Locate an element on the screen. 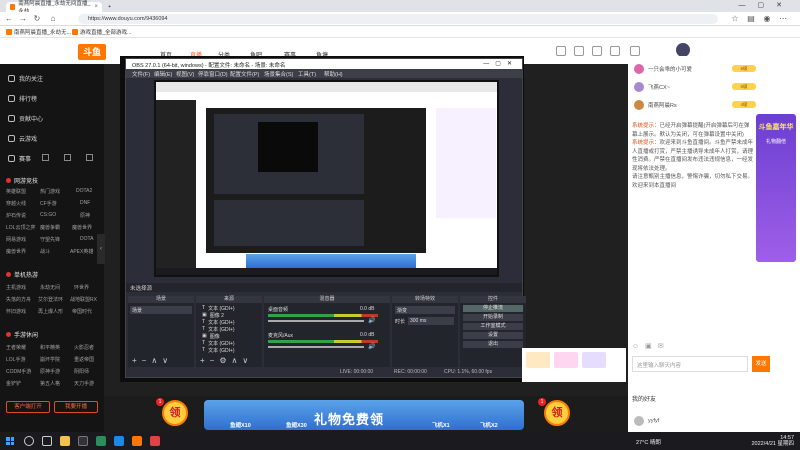 The width and height of the screenshot is (800, 450). sidebar-sub: 战斗 is located at coordinates (45, 251).